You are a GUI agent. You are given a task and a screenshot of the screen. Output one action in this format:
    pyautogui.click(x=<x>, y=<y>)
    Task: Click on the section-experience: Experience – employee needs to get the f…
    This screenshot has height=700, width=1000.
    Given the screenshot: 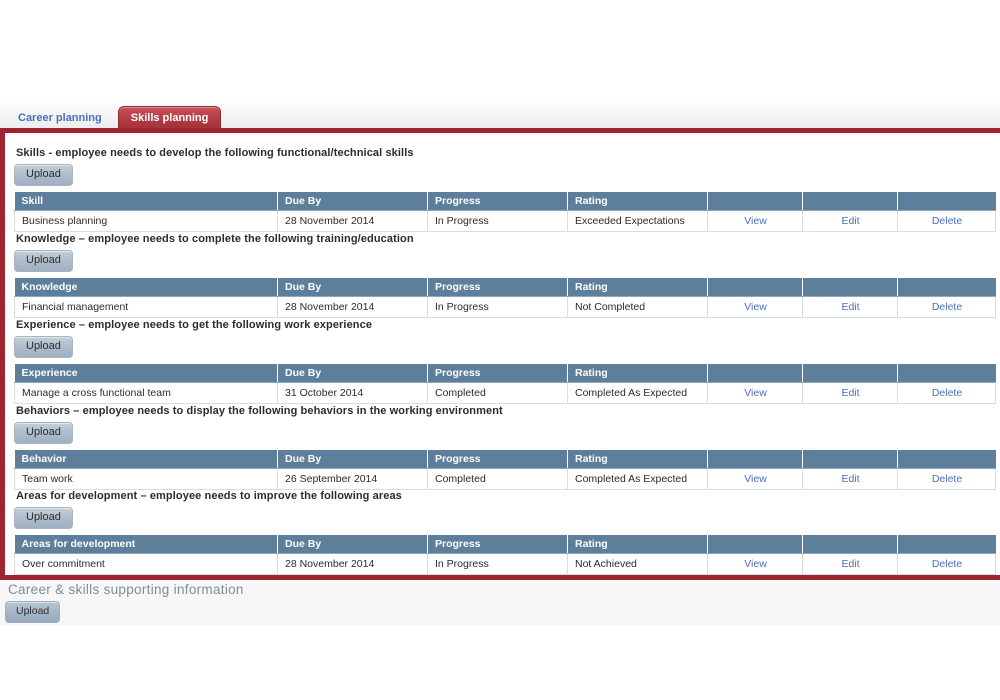 What is the action you would take?
    pyautogui.click(x=505, y=361)
    